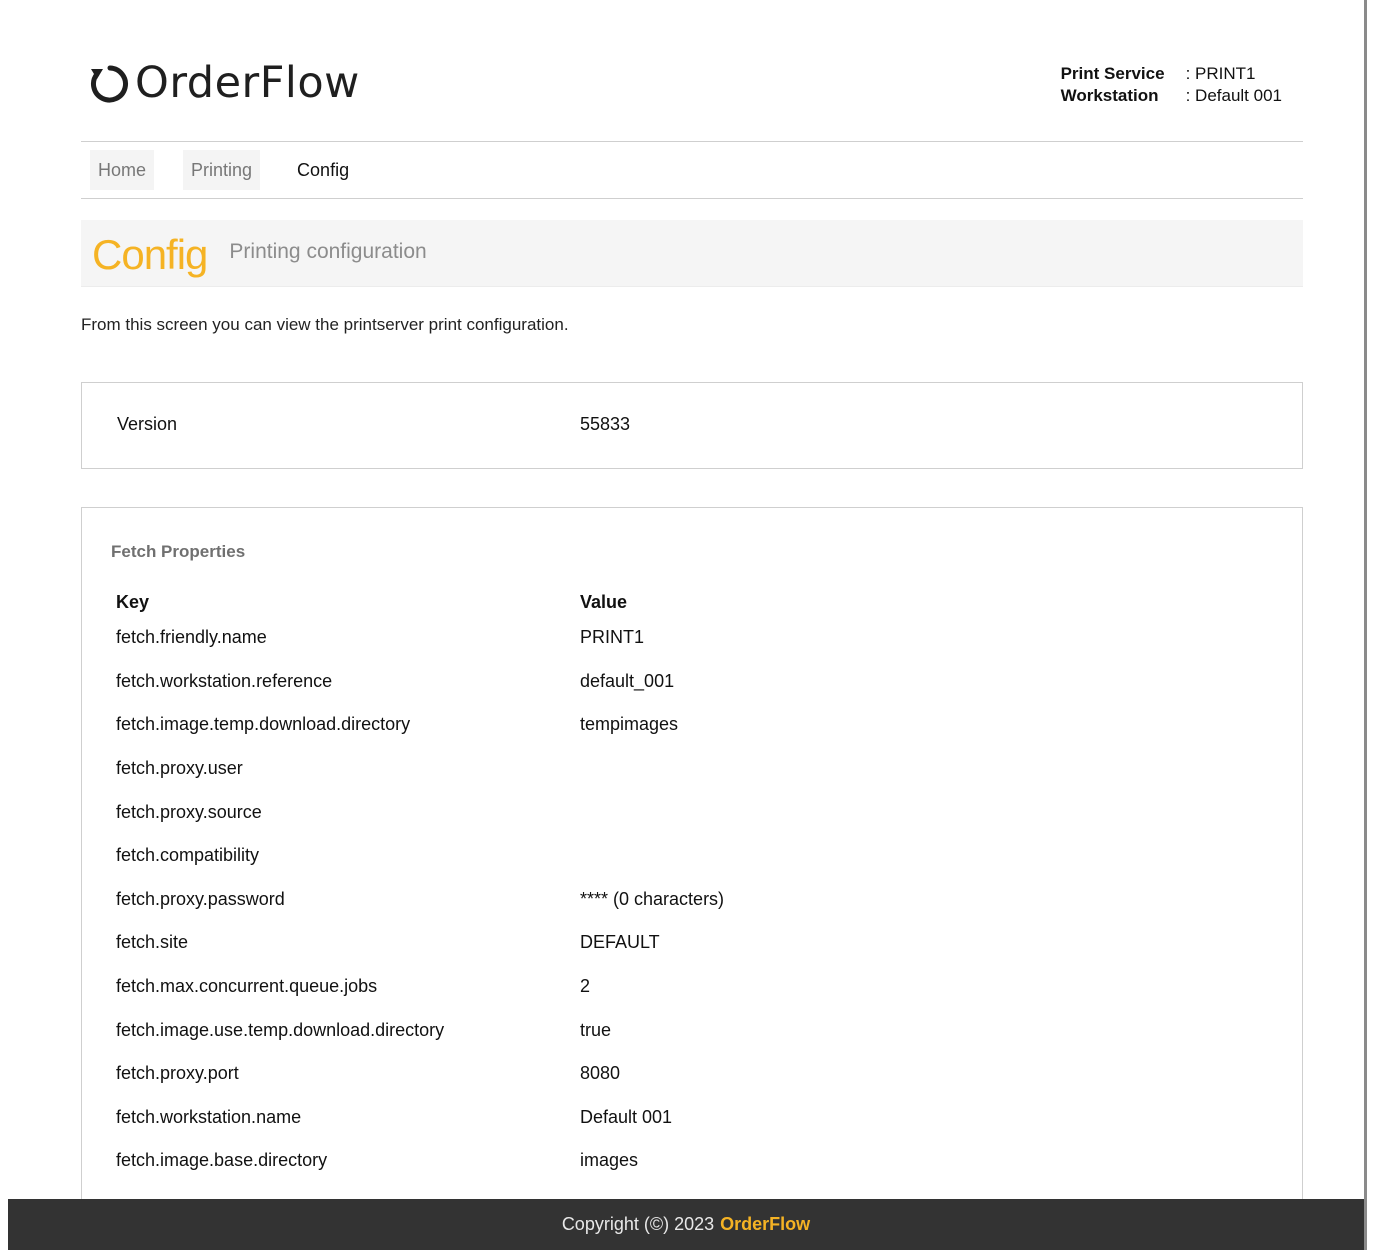 Image resolution: width=1373 pixels, height=1250 pixels. What do you see at coordinates (420, 987) in the screenshot?
I see `table-row: fetch.max.concurrent.queue.jobs 2` at bounding box center [420, 987].